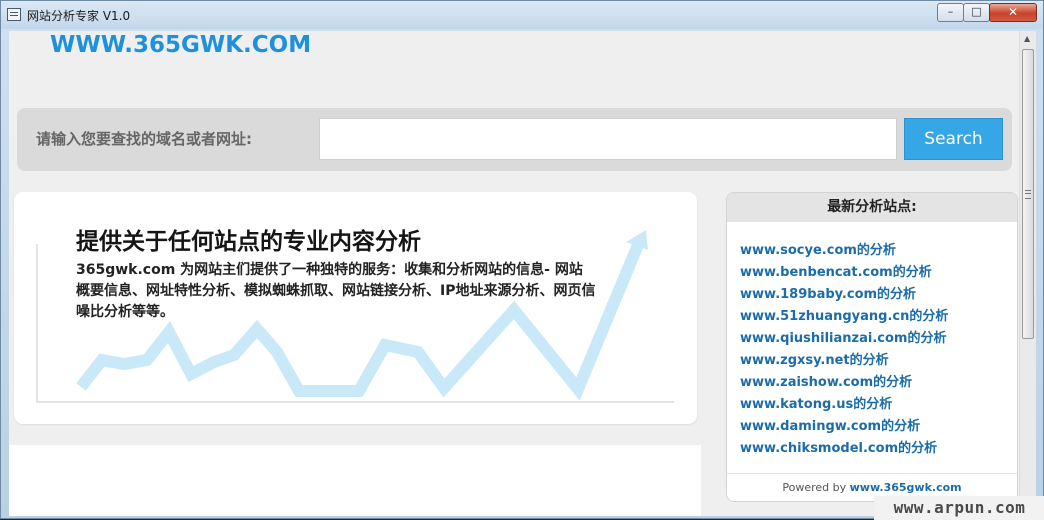 The width and height of the screenshot is (1044, 520). I want to click on grip-icon, so click(1028, 194).